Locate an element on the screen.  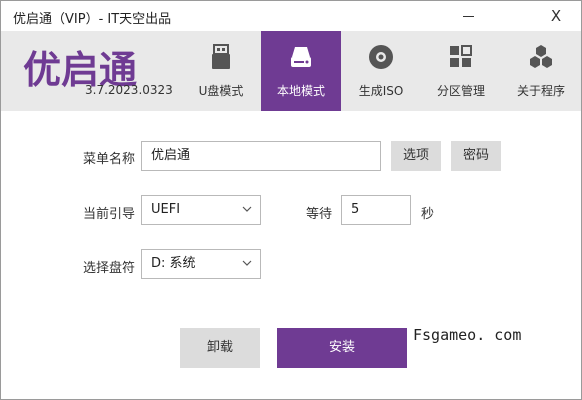
install-button: 安装 is located at coordinates (342, 348).